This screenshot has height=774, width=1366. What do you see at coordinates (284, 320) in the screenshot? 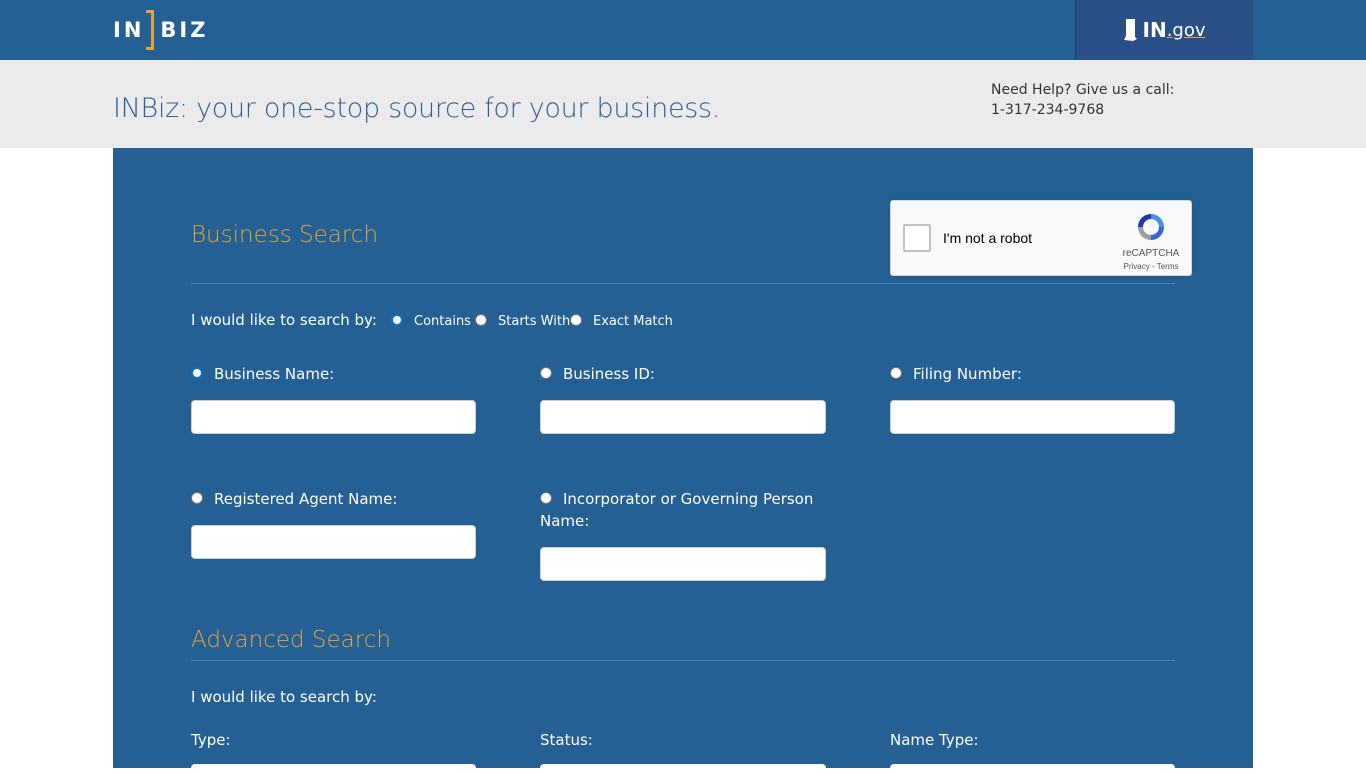
I see `search-by-label: I would like to search by:` at bounding box center [284, 320].